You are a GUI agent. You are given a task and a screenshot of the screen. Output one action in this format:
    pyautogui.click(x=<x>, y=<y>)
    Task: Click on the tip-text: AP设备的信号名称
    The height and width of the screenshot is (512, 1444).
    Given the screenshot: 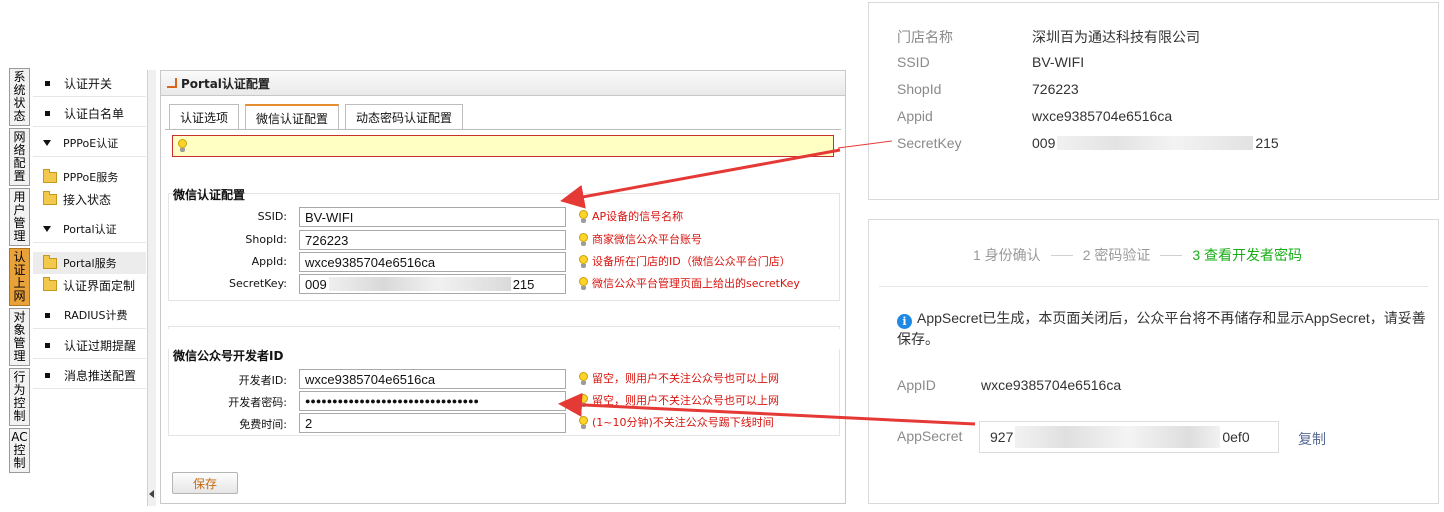 What is the action you would take?
    pyautogui.click(x=638, y=216)
    